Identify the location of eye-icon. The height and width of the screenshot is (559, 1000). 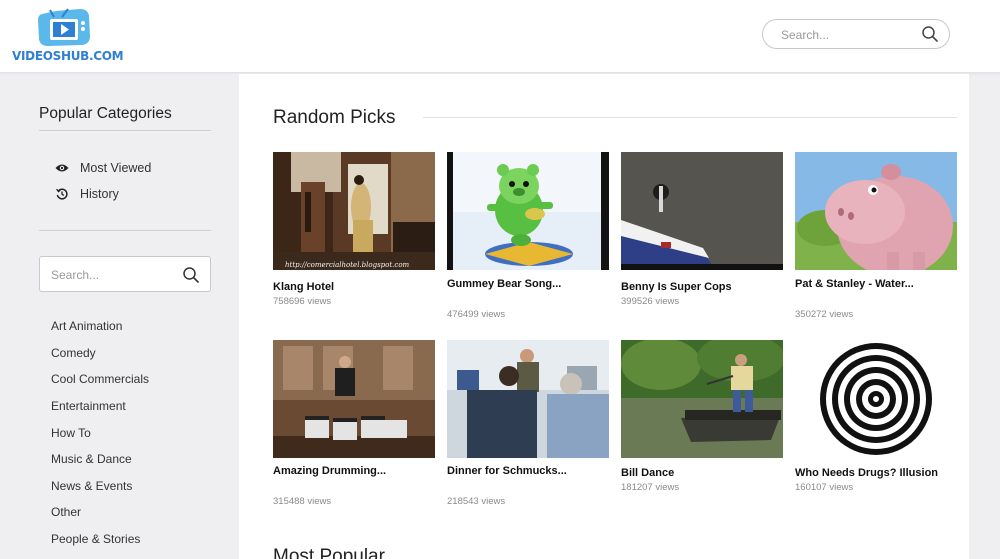
(62, 168).